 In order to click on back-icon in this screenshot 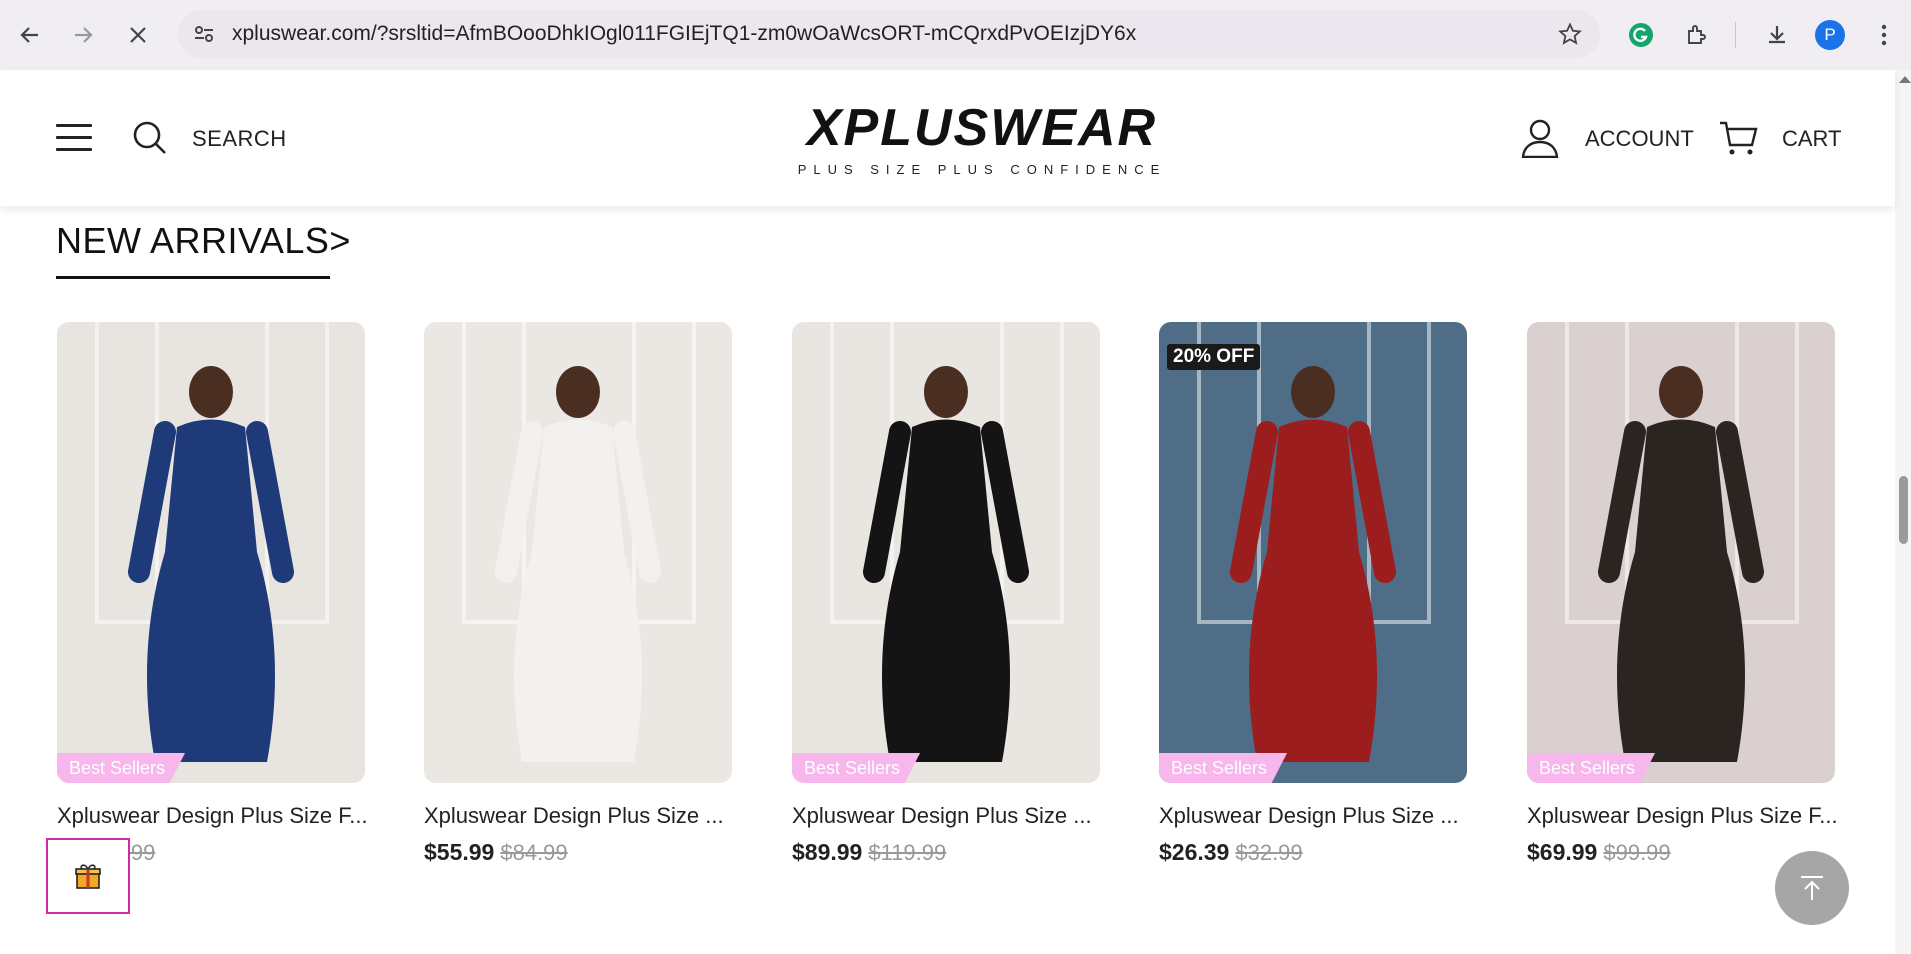, I will do `click(30, 35)`.